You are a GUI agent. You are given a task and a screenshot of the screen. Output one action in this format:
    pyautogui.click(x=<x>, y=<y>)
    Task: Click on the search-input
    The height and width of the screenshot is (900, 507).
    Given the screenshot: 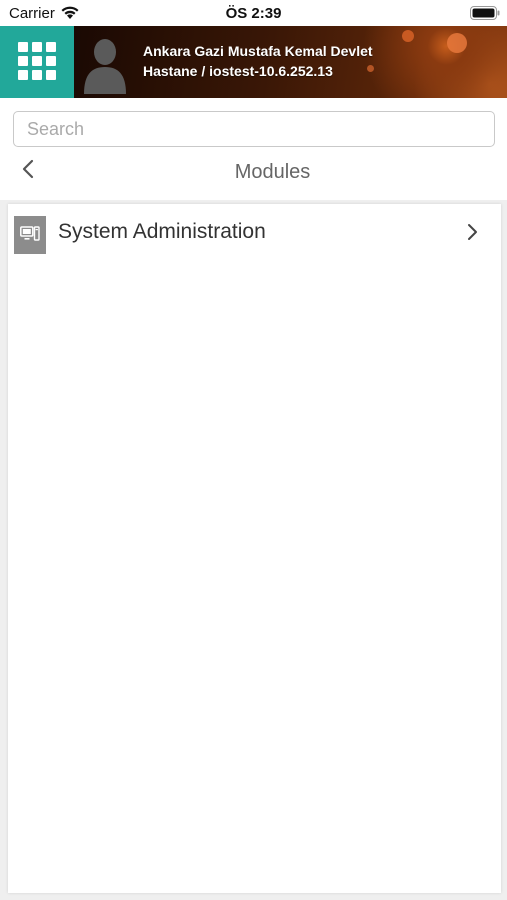 What is the action you would take?
    pyautogui.click(x=254, y=129)
    